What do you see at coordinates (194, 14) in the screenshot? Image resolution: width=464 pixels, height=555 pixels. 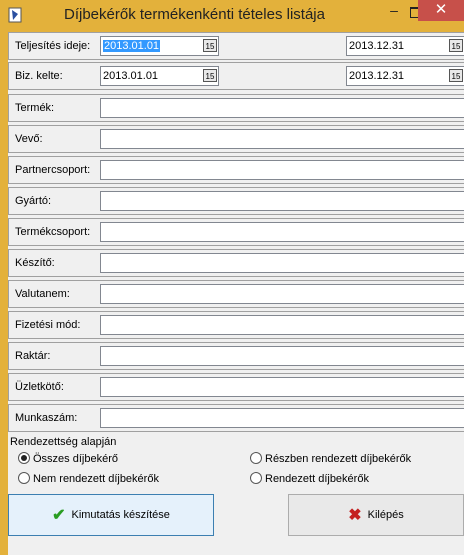 I see `window-title: Díjbekérők termékenkénti tételes listája` at bounding box center [194, 14].